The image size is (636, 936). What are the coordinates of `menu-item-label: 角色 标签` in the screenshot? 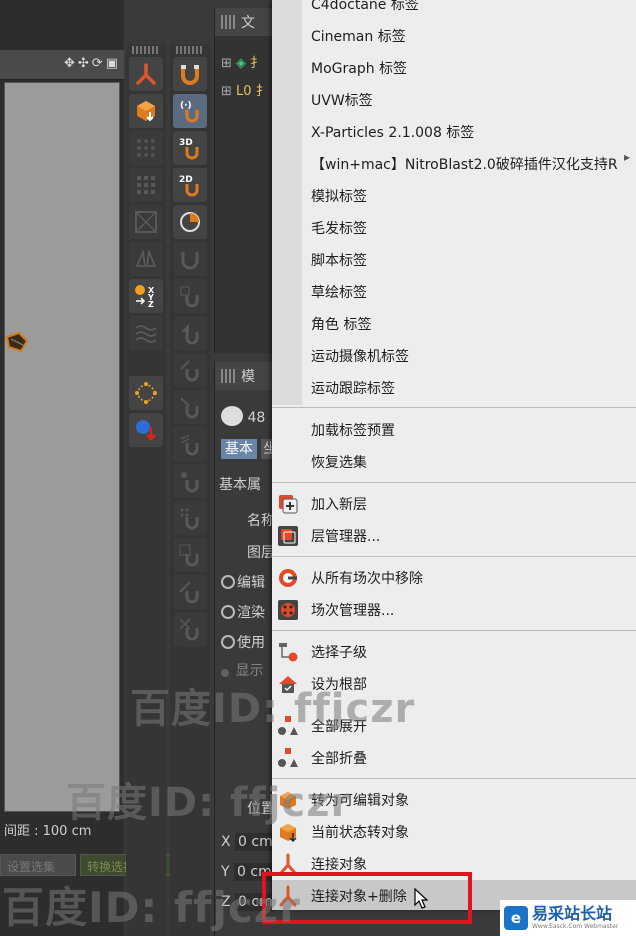 It's located at (341, 325).